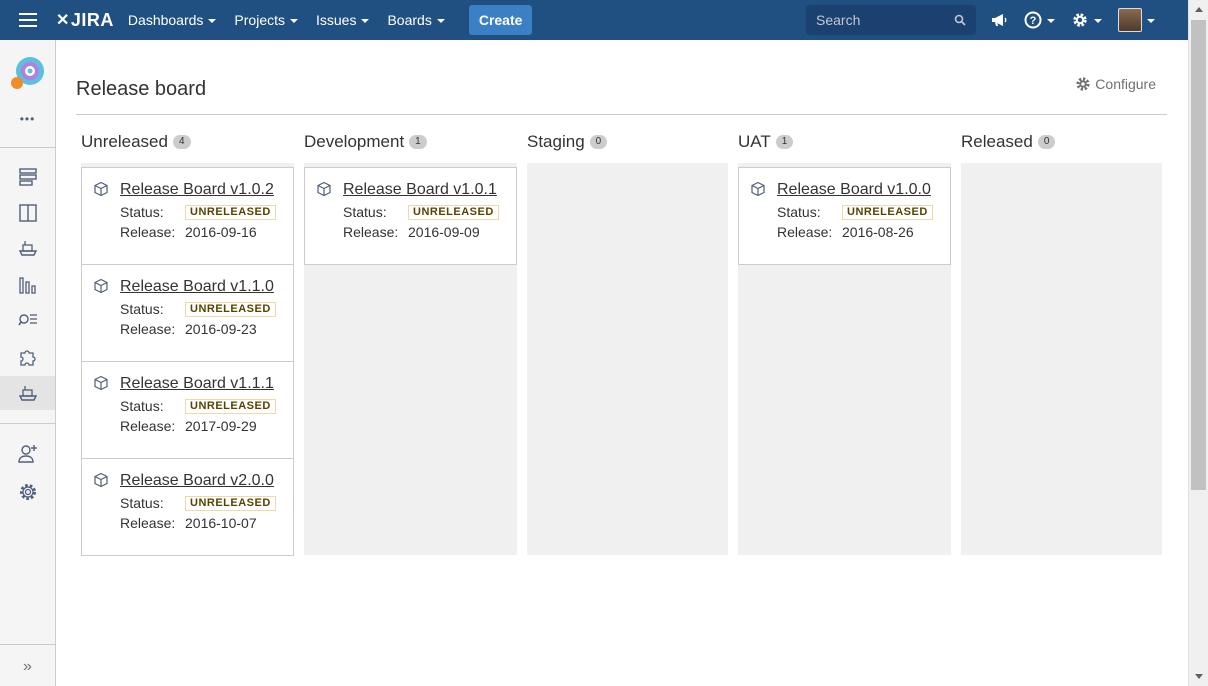 The width and height of the screenshot is (1208, 686). I want to click on vertical-scrollbar, so click(1198, 343).